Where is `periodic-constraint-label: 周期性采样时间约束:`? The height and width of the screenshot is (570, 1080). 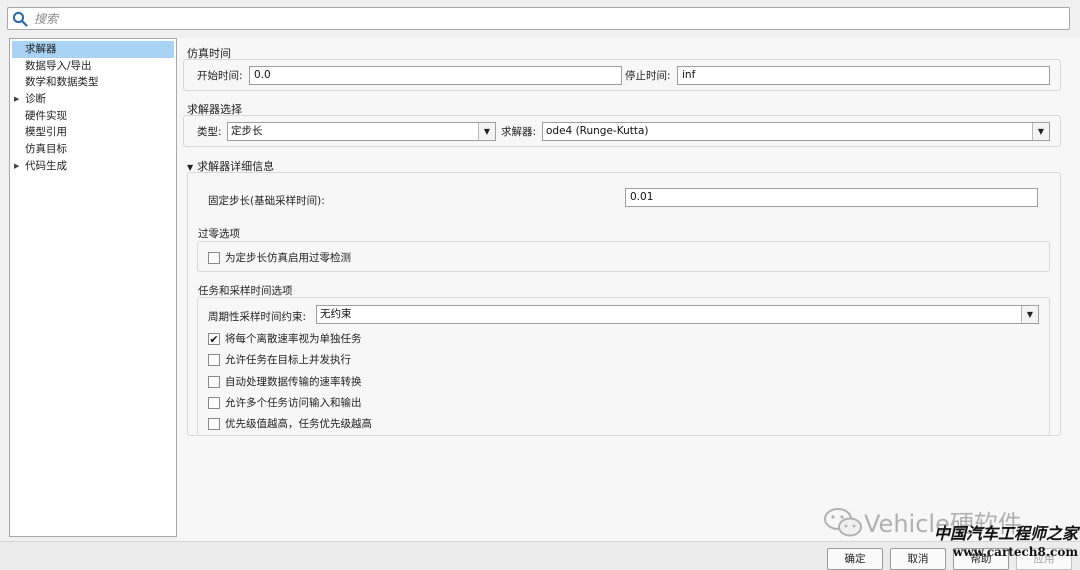
periodic-constraint-label: 周期性采样时间约束: is located at coordinates (257, 317).